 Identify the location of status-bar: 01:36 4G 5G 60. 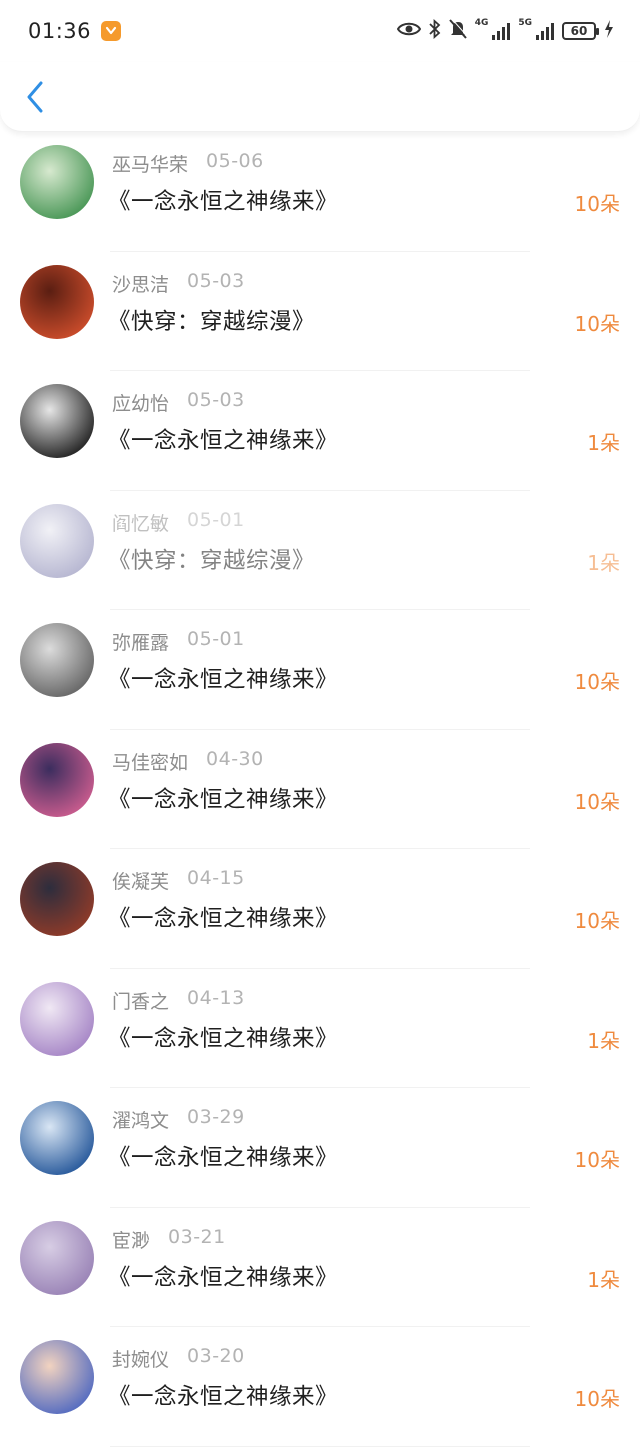
(320, 31).